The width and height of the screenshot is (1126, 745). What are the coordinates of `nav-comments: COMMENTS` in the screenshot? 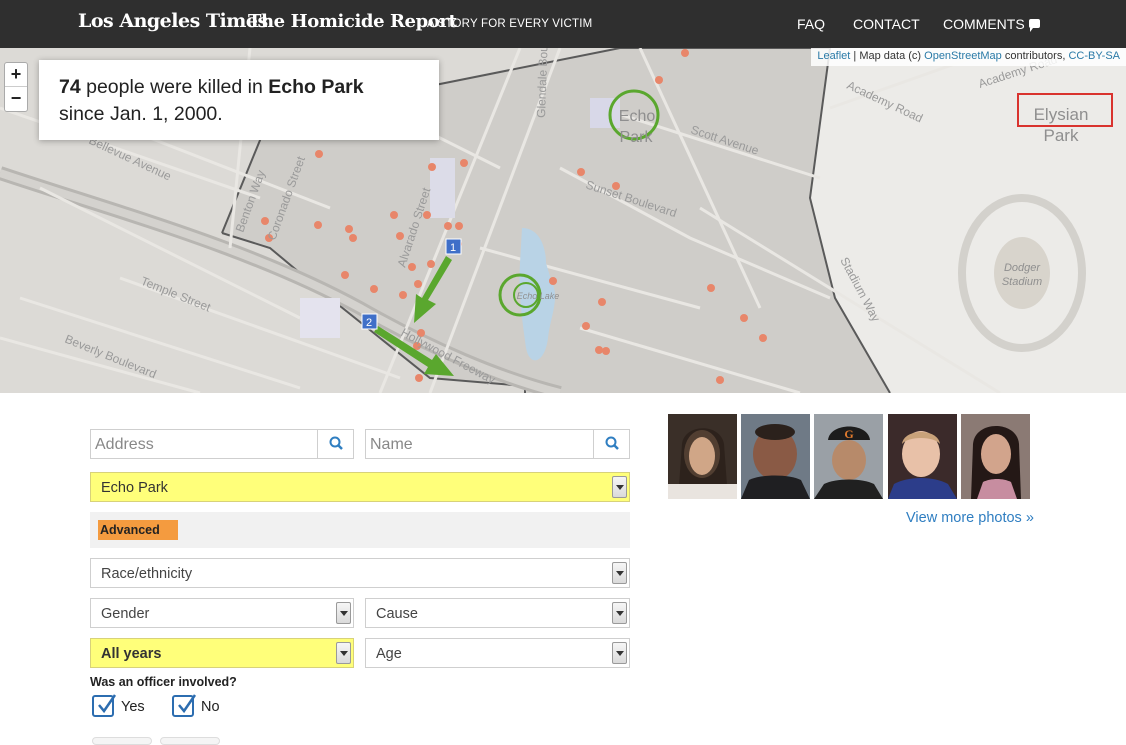 It's located at (991, 24).